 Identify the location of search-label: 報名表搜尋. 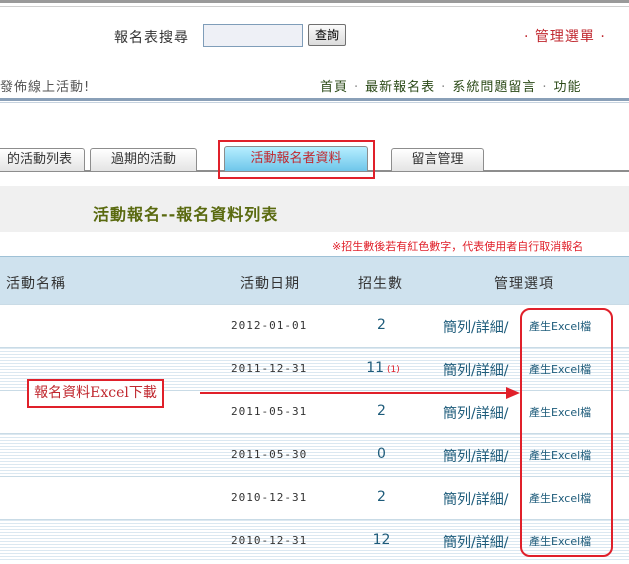
(151, 38).